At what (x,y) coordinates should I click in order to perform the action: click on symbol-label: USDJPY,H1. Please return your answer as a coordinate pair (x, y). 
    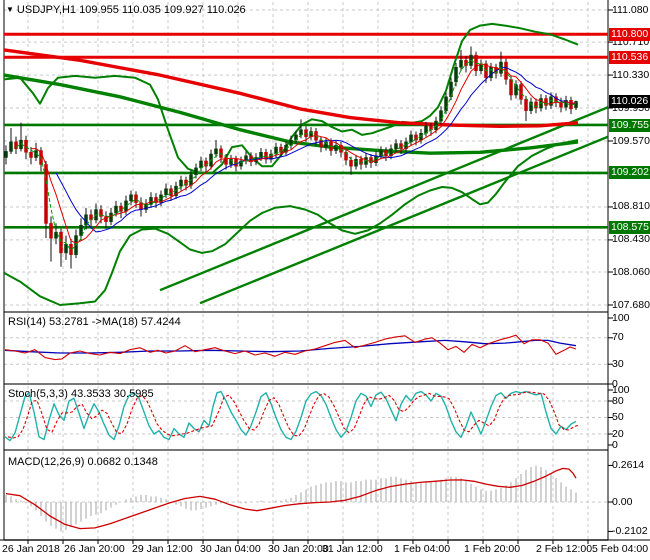
    Looking at the image, I should click on (46, 10).